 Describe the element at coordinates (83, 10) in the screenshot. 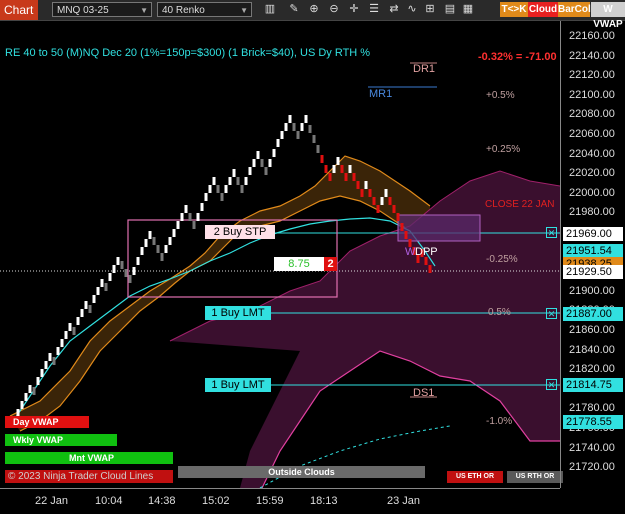

I see `instrument-value: MNQ 03-25` at that location.